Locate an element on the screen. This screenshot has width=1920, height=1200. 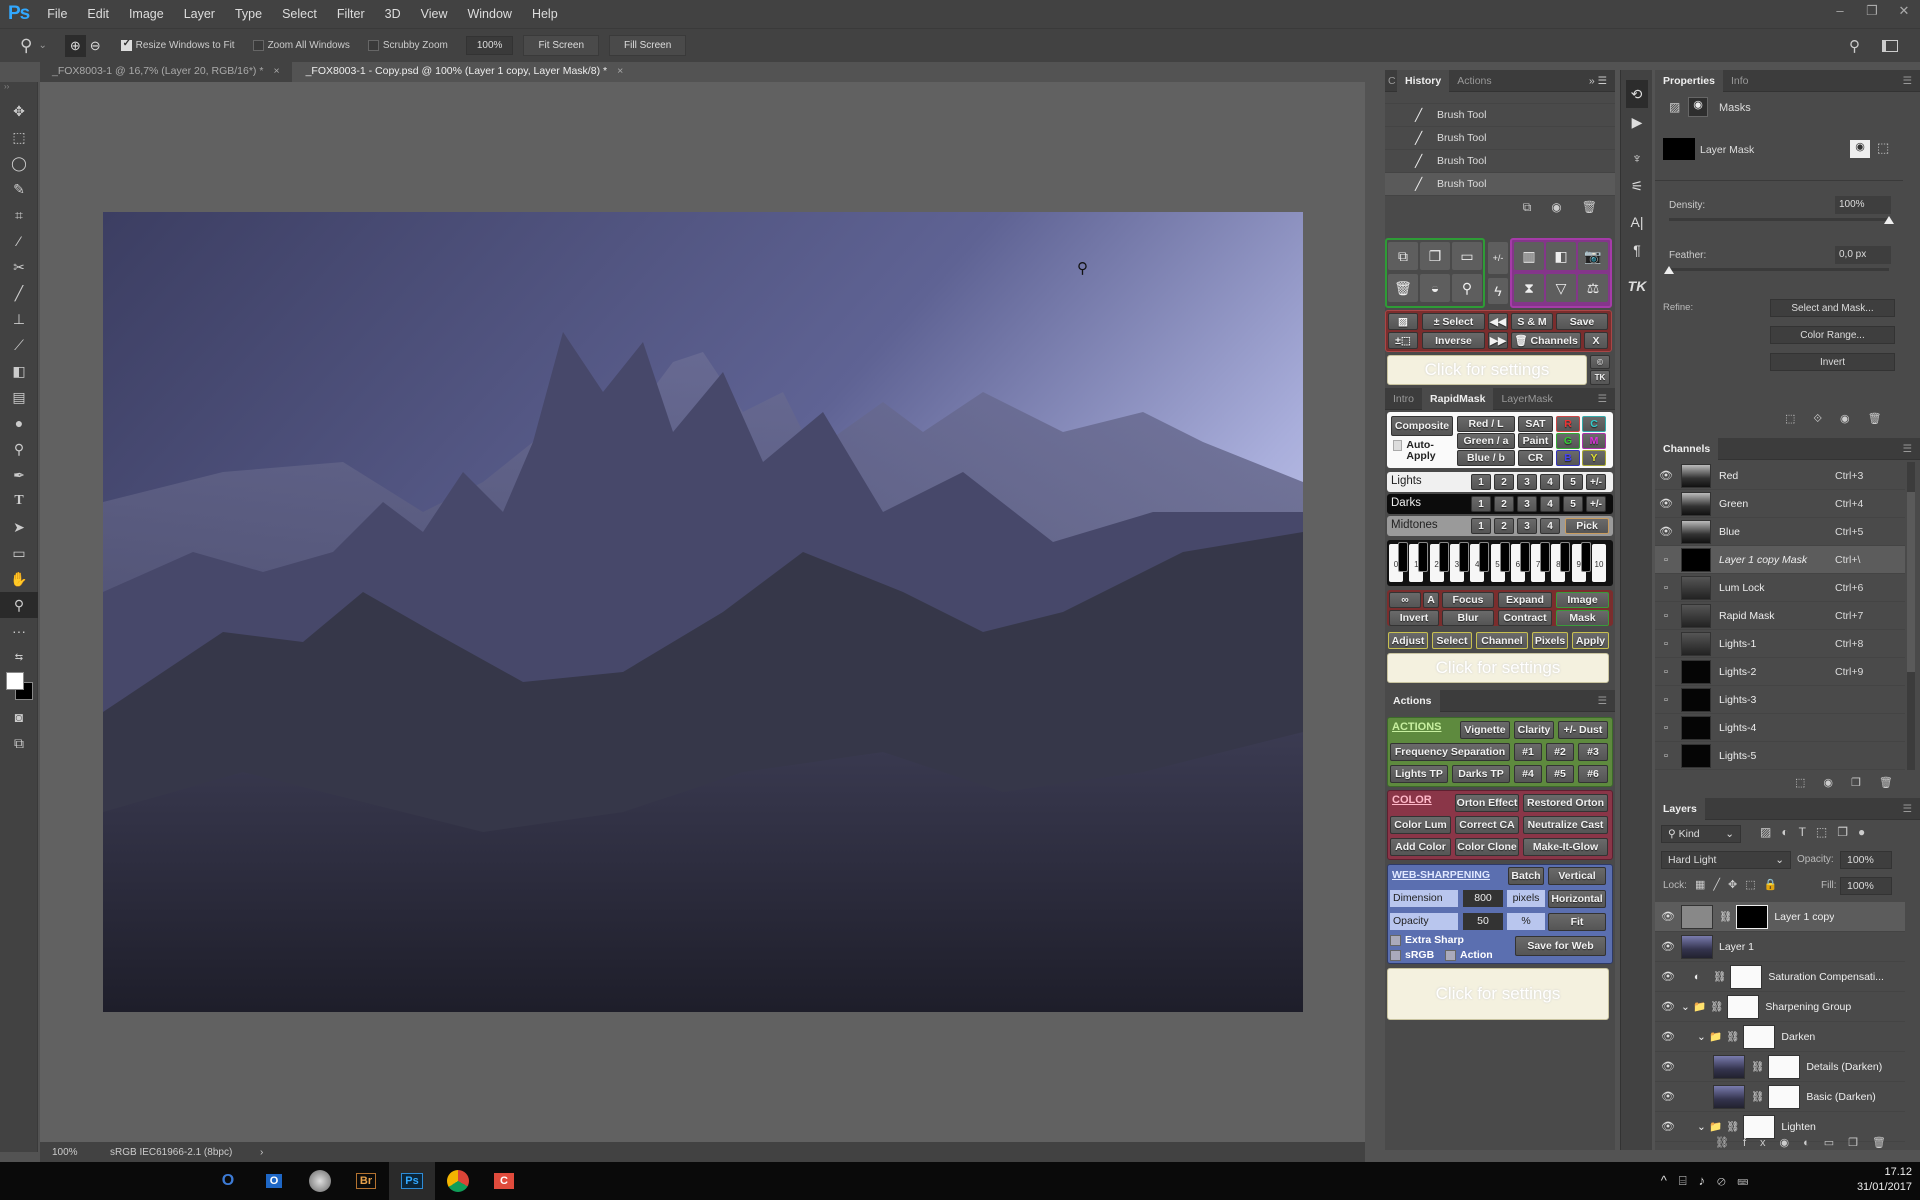
swap-colors-icon: ⇆ is located at coordinates (19, 657).